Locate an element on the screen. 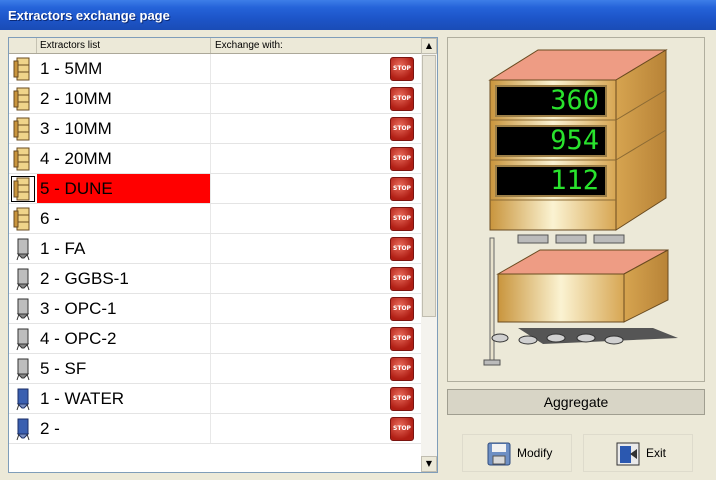 This screenshot has height=480, width=716. list-item: 3 - 10MM STOP is located at coordinates (215, 129).